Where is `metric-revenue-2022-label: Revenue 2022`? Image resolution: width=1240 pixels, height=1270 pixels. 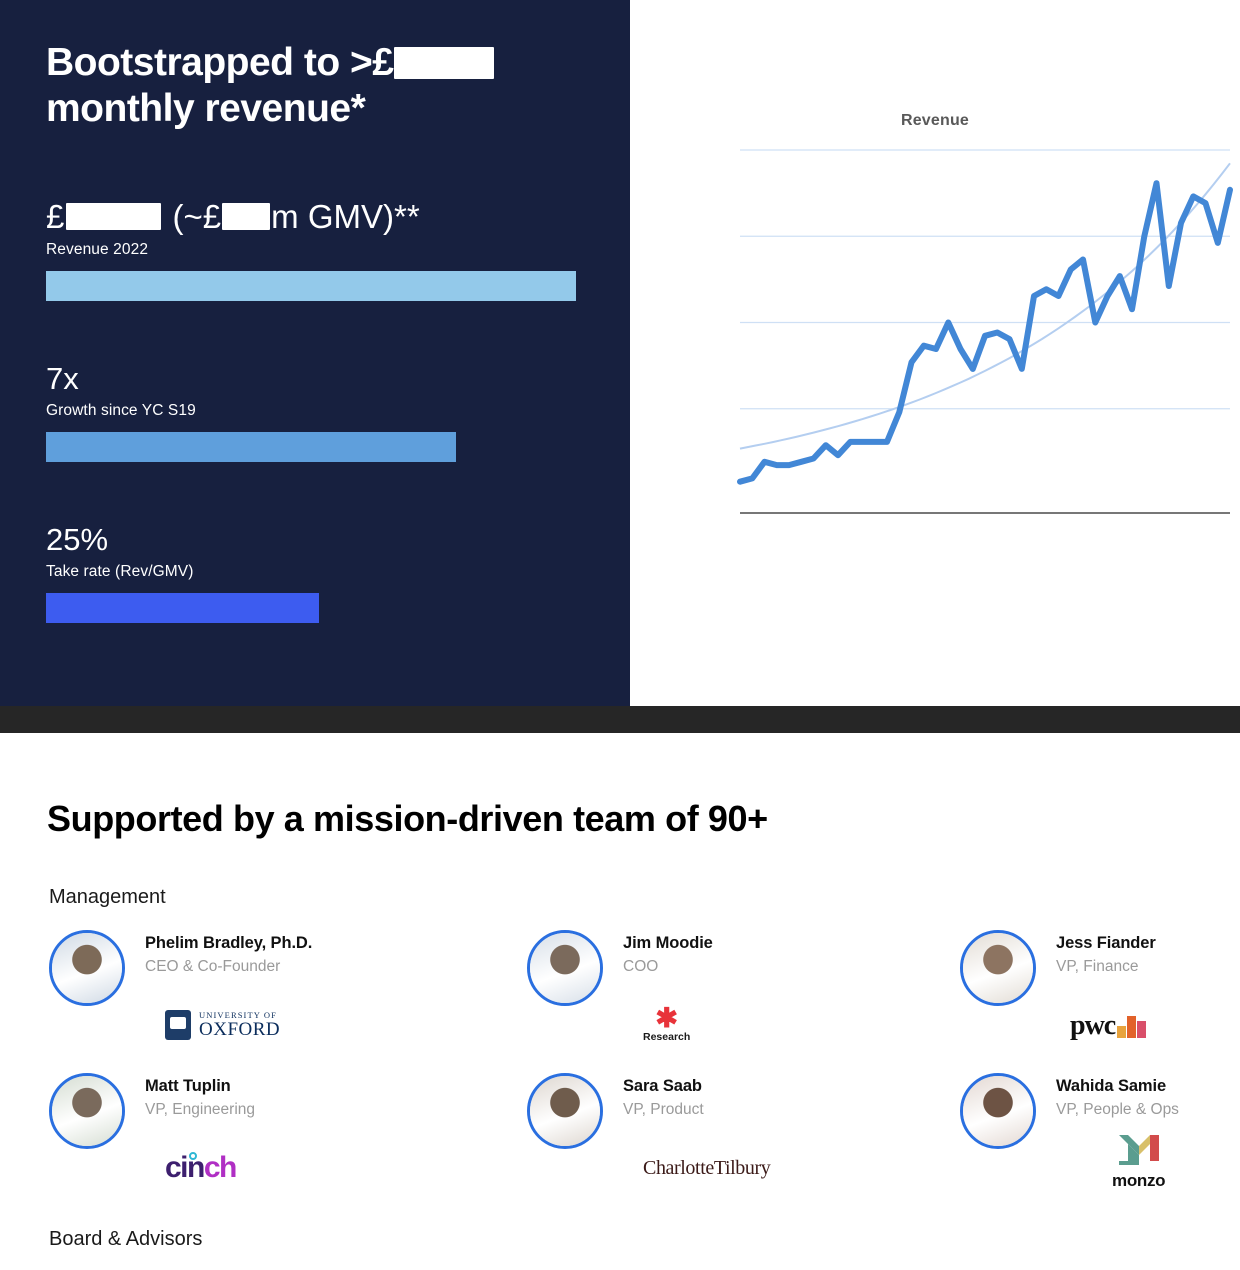
metric-revenue-2022-label: Revenue 2022 is located at coordinates (97, 249).